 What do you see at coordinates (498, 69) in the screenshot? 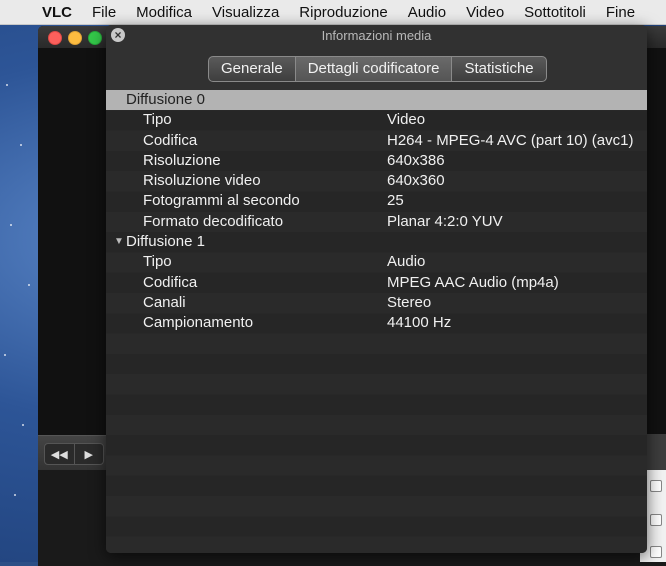
I see `tab-statistiche: Statistiche` at bounding box center [498, 69].